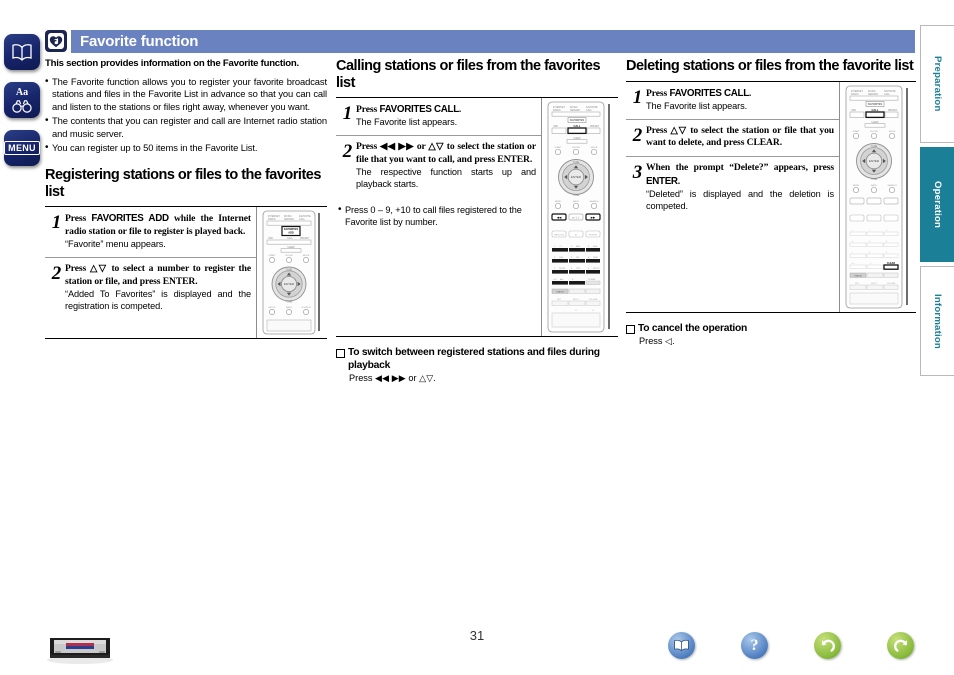  What do you see at coordinates (291, 233) in the screenshot?
I see `svg-text: ADD` at bounding box center [291, 233].